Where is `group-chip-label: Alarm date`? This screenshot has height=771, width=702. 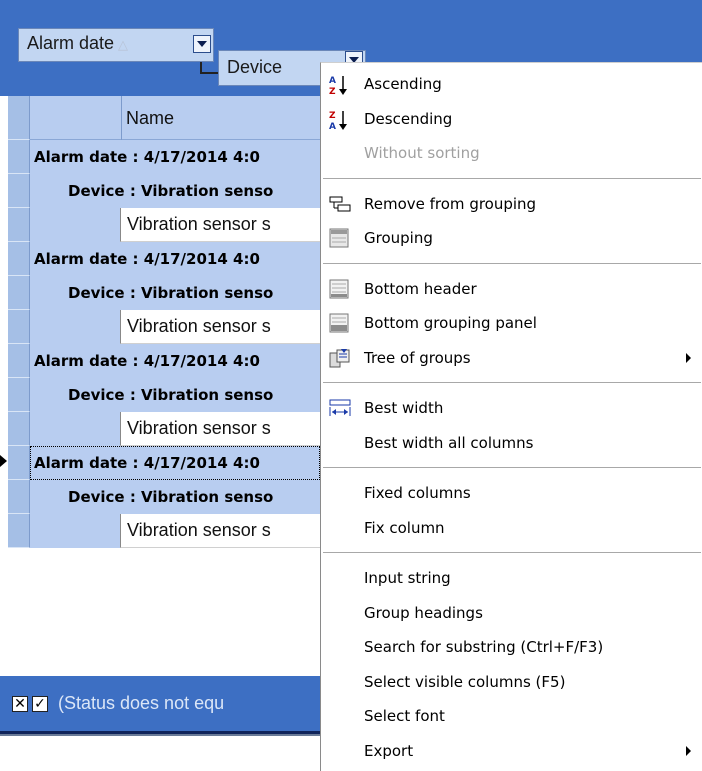 group-chip-label: Alarm date is located at coordinates (71, 43).